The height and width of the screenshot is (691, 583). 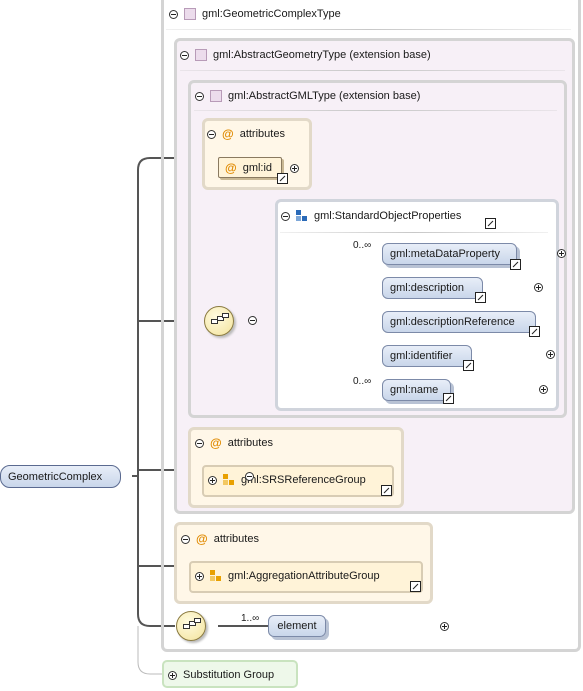 I want to click on name-element: gml:name, so click(x=416, y=390).